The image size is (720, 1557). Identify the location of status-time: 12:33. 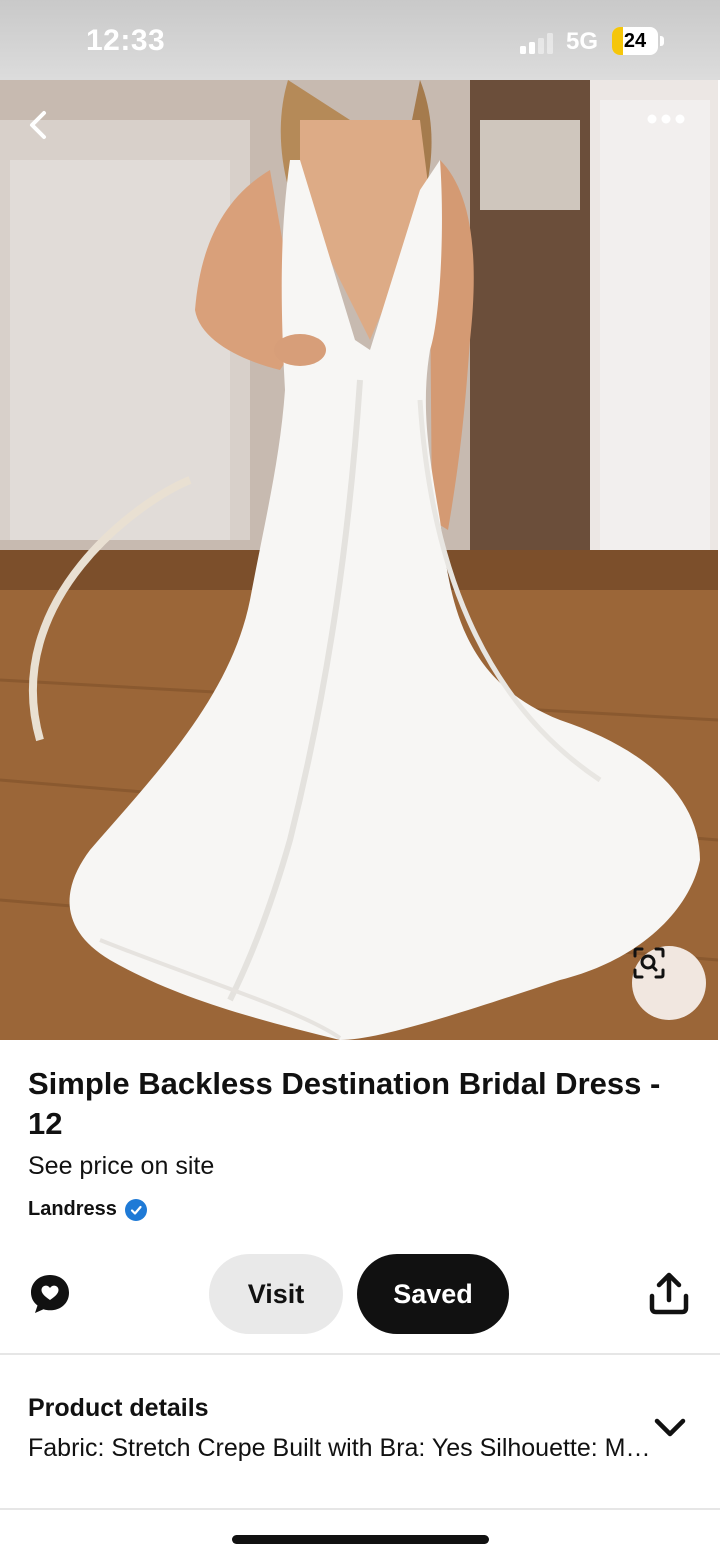
(126, 40).